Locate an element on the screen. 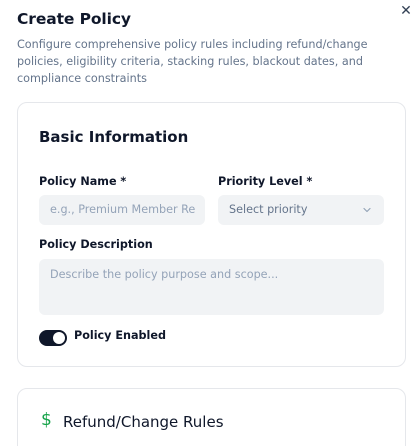 This screenshot has height=446, width=419. refund-change-rules-card: $ Refund/Change Rules is located at coordinates (211, 417).